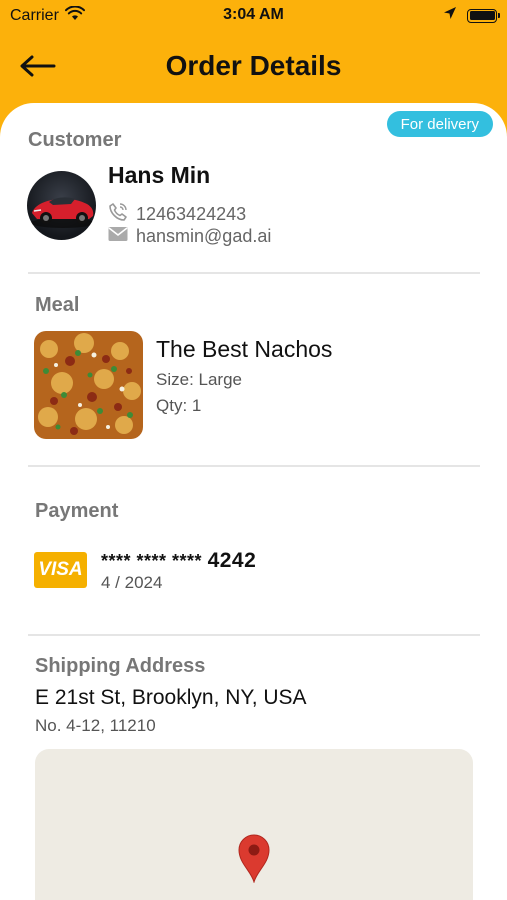 This screenshot has height=900, width=507. I want to click on customer-phone-row: 12463424243, so click(177, 214).